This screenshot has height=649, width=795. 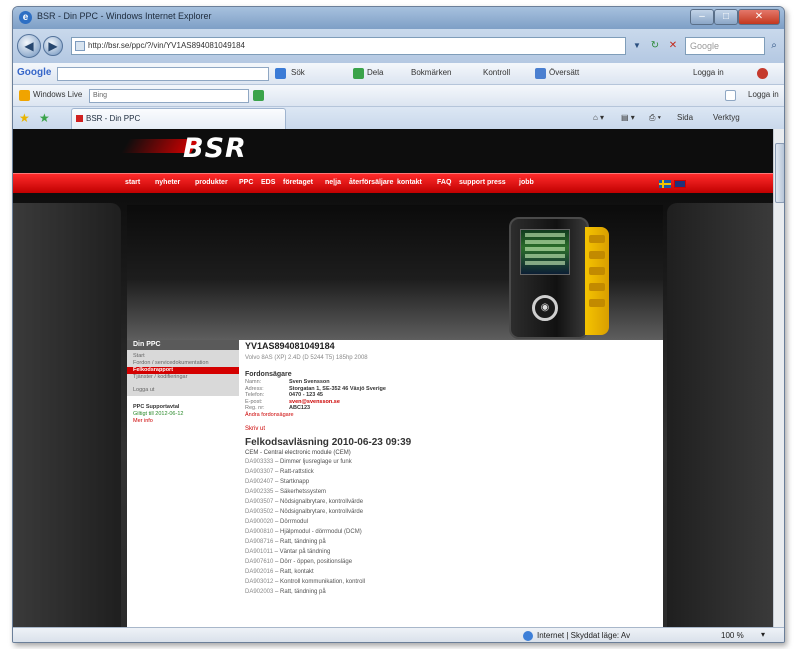 I want to click on refresh-icon: ↻, so click(x=655, y=46).